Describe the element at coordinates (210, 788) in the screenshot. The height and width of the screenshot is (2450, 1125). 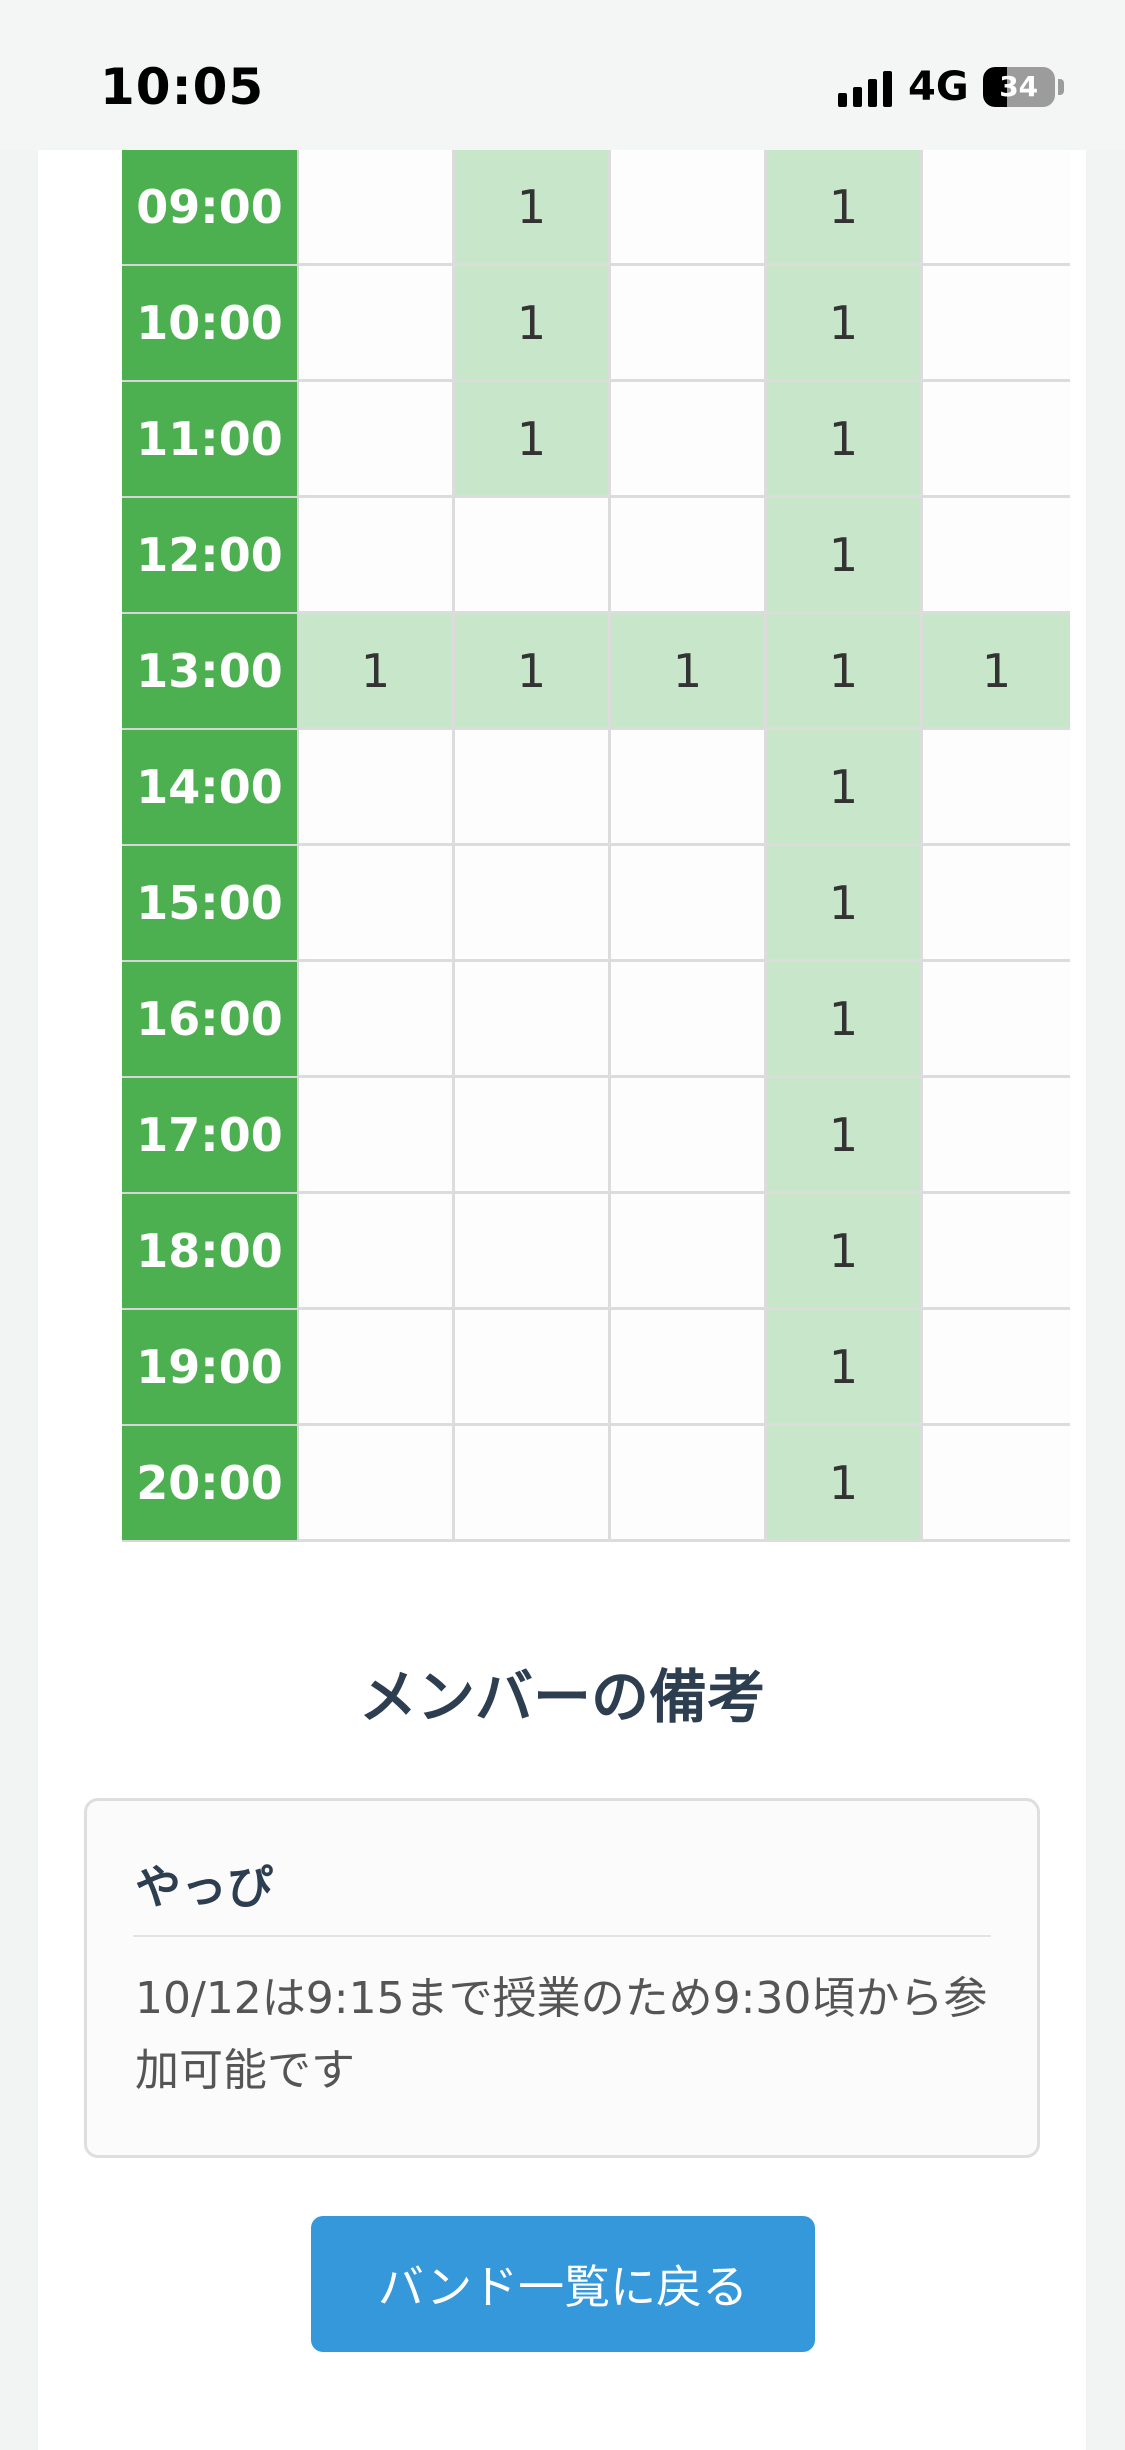
I see `time-slot-label: 14:00` at that location.